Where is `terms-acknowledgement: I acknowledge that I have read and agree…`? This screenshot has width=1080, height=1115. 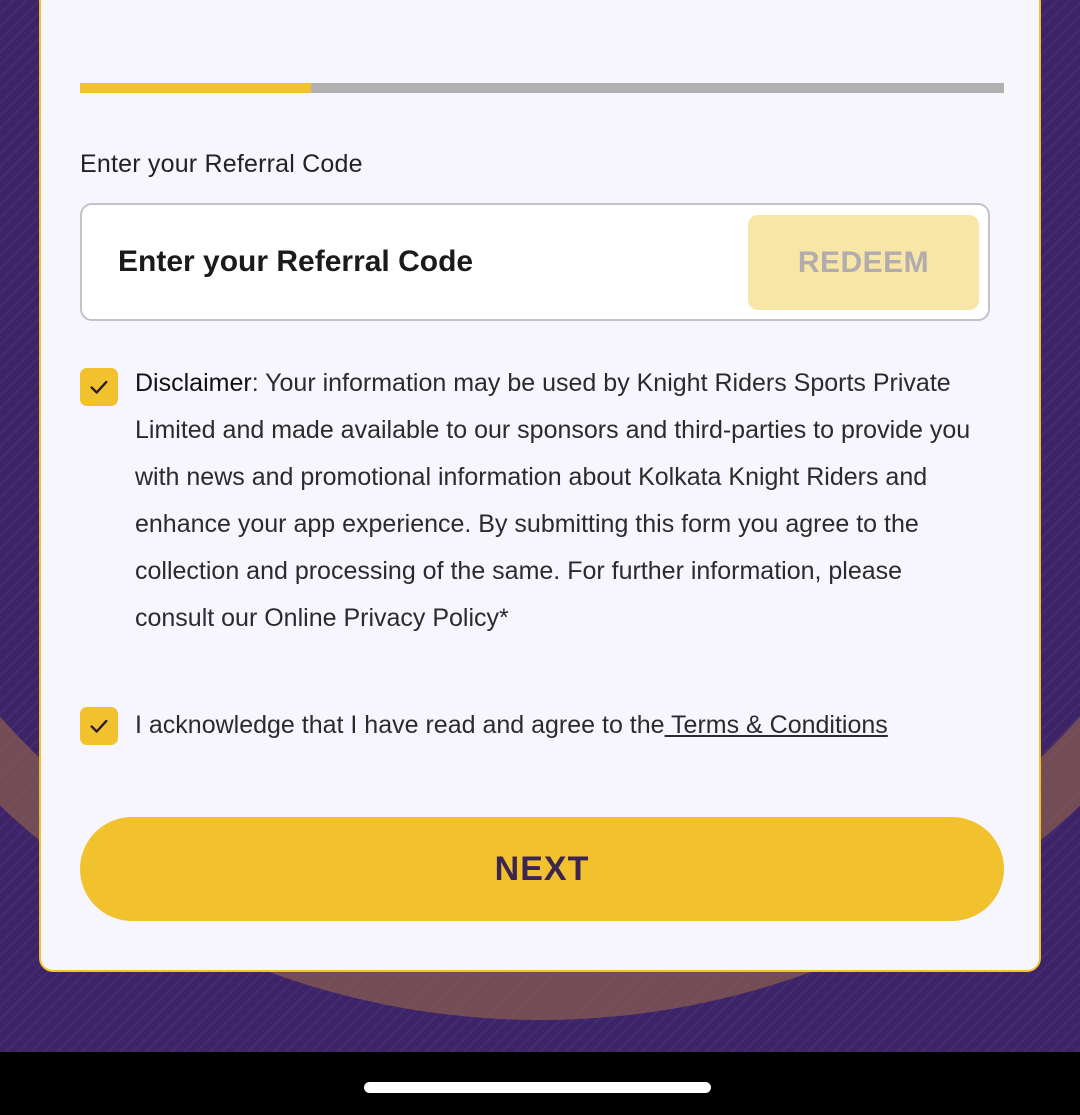
terms-acknowledgement: I acknowledge that I have read and agree… is located at coordinates (511, 725).